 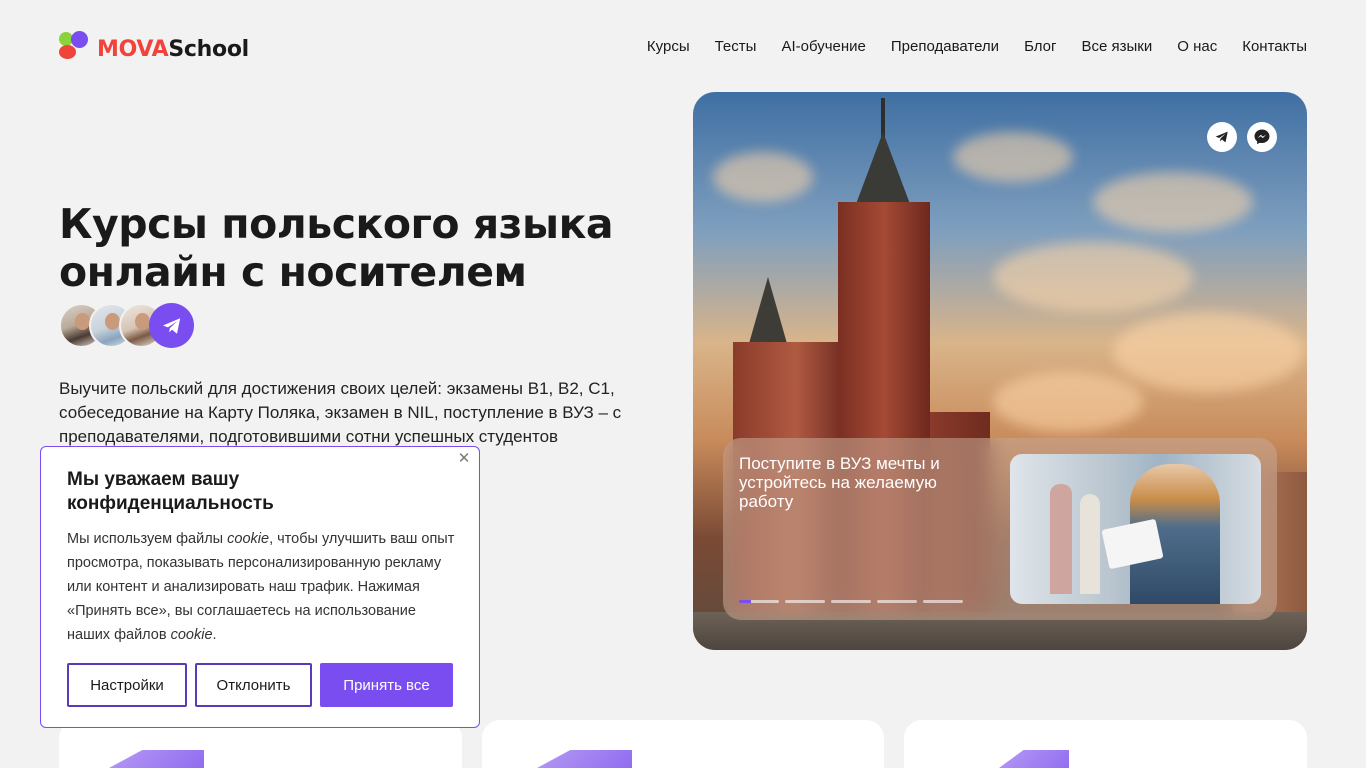 What do you see at coordinates (1040, 47) in the screenshot?
I see `nav-item-blog: Блог` at bounding box center [1040, 47].